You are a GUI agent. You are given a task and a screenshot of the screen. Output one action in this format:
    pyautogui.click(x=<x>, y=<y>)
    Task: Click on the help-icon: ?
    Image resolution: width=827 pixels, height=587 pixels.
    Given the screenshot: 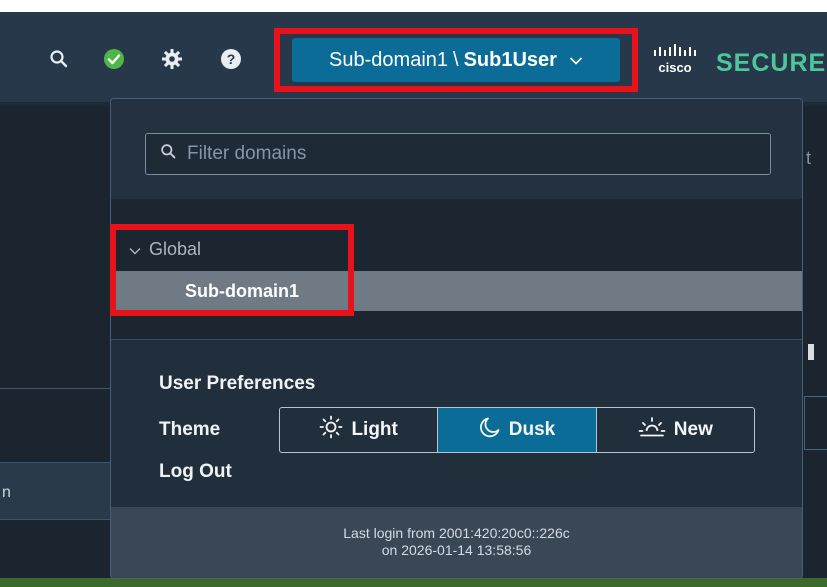 What is the action you would take?
    pyautogui.click(x=231, y=59)
    